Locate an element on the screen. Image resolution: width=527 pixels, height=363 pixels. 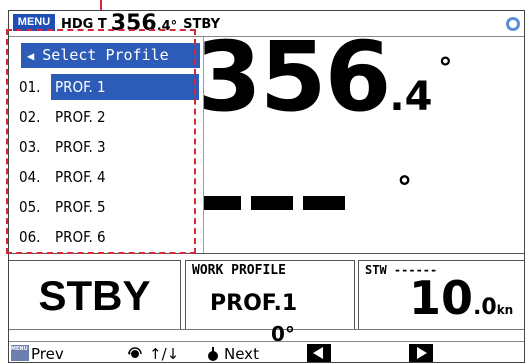
profile-item: 03. PROF. 3 is located at coordinates (108, 147).